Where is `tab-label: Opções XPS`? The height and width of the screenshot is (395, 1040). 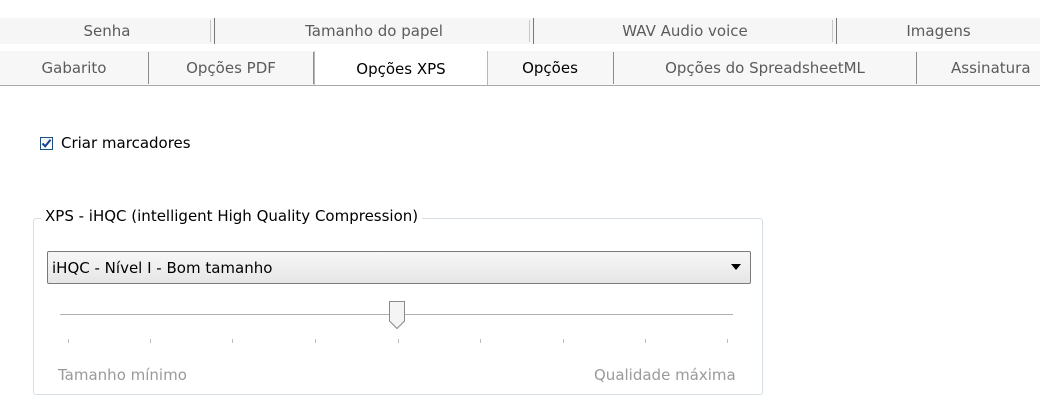
tab-label: Opções XPS is located at coordinates (401, 68).